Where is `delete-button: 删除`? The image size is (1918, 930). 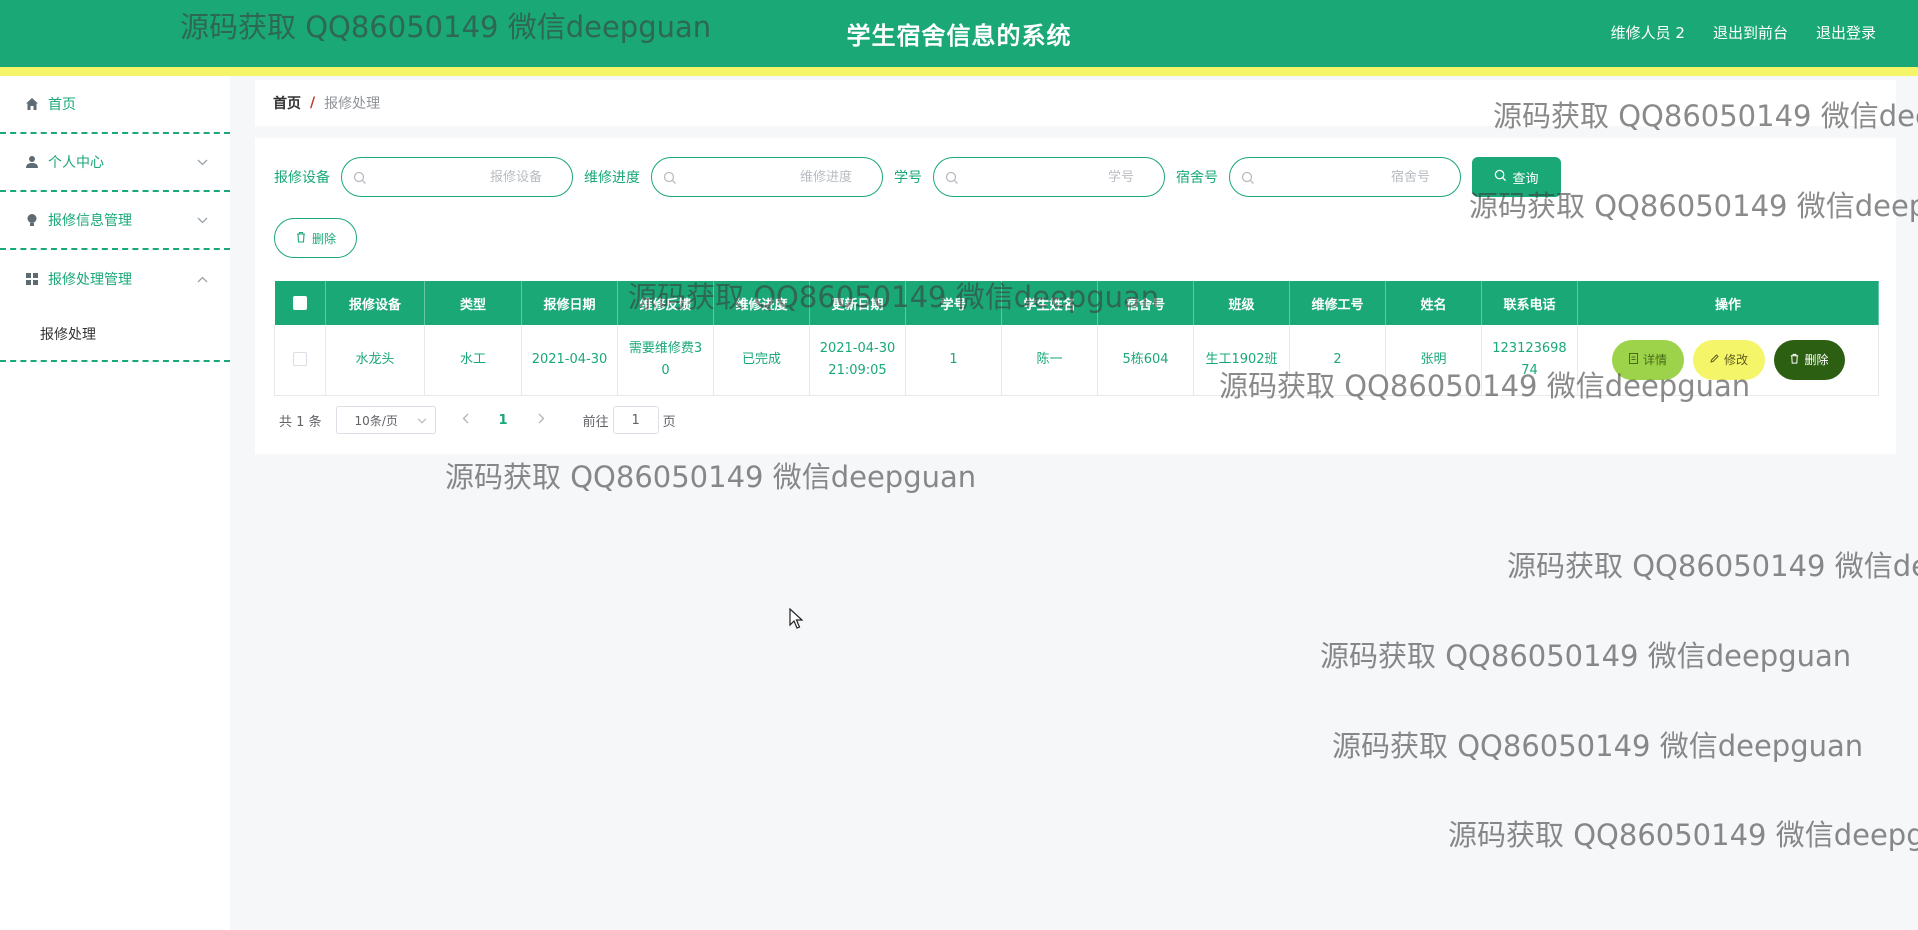 delete-button: 删除 is located at coordinates (1809, 359).